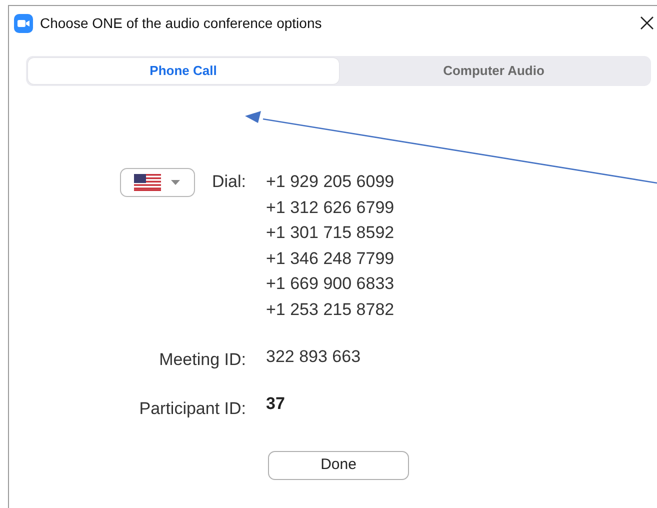 The width and height of the screenshot is (657, 508). Describe the element at coordinates (647, 23) in the screenshot. I see `close-button` at that location.